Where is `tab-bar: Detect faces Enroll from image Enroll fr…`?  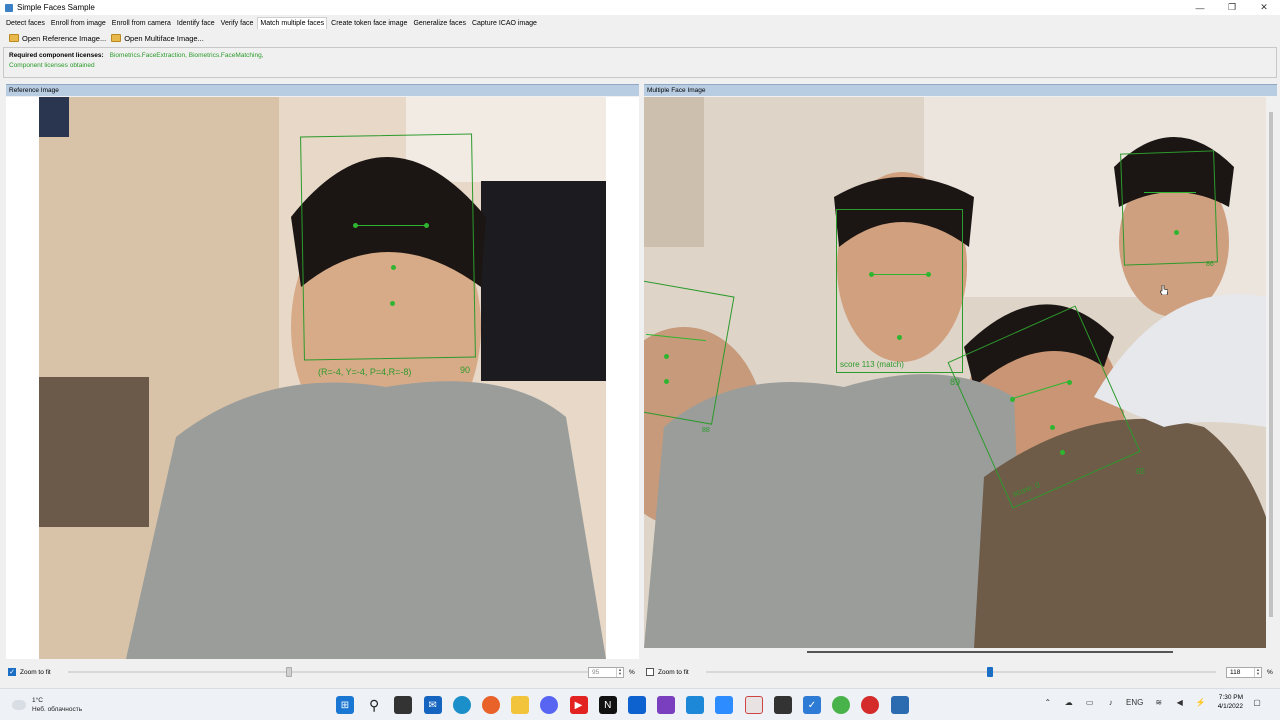
tab-bar: Detect faces Enroll from image Enroll fr… is located at coordinates (640, 23).